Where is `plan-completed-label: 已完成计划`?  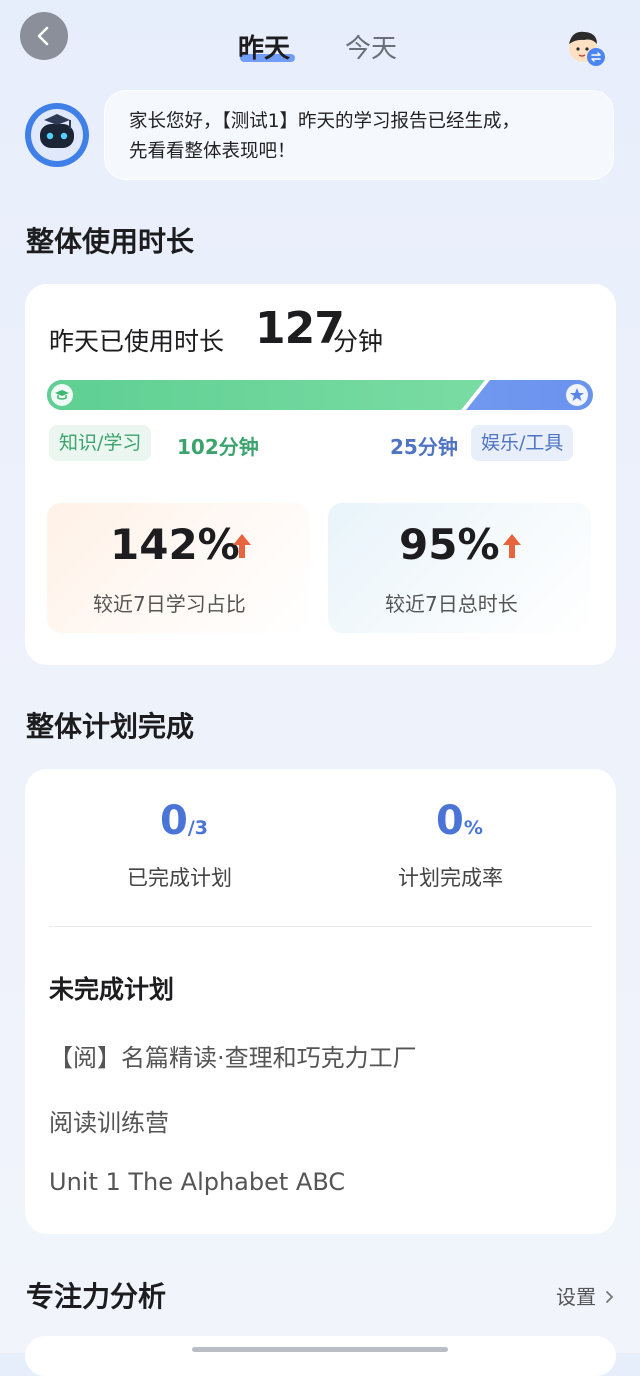
plan-completed-label: 已完成计划 is located at coordinates (179, 878).